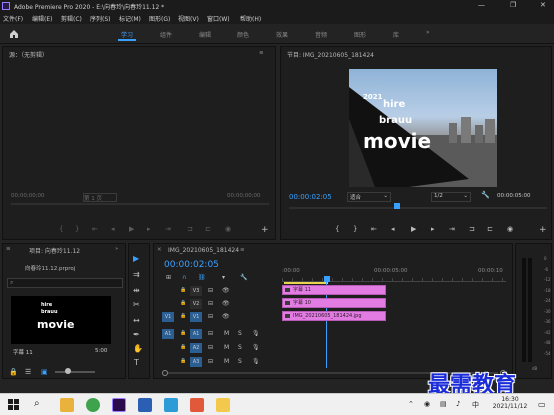  What do you see at coordinates (67, 405) in the screenshot?
I see `file-explorer-icon` at bounding box center [67, 405].